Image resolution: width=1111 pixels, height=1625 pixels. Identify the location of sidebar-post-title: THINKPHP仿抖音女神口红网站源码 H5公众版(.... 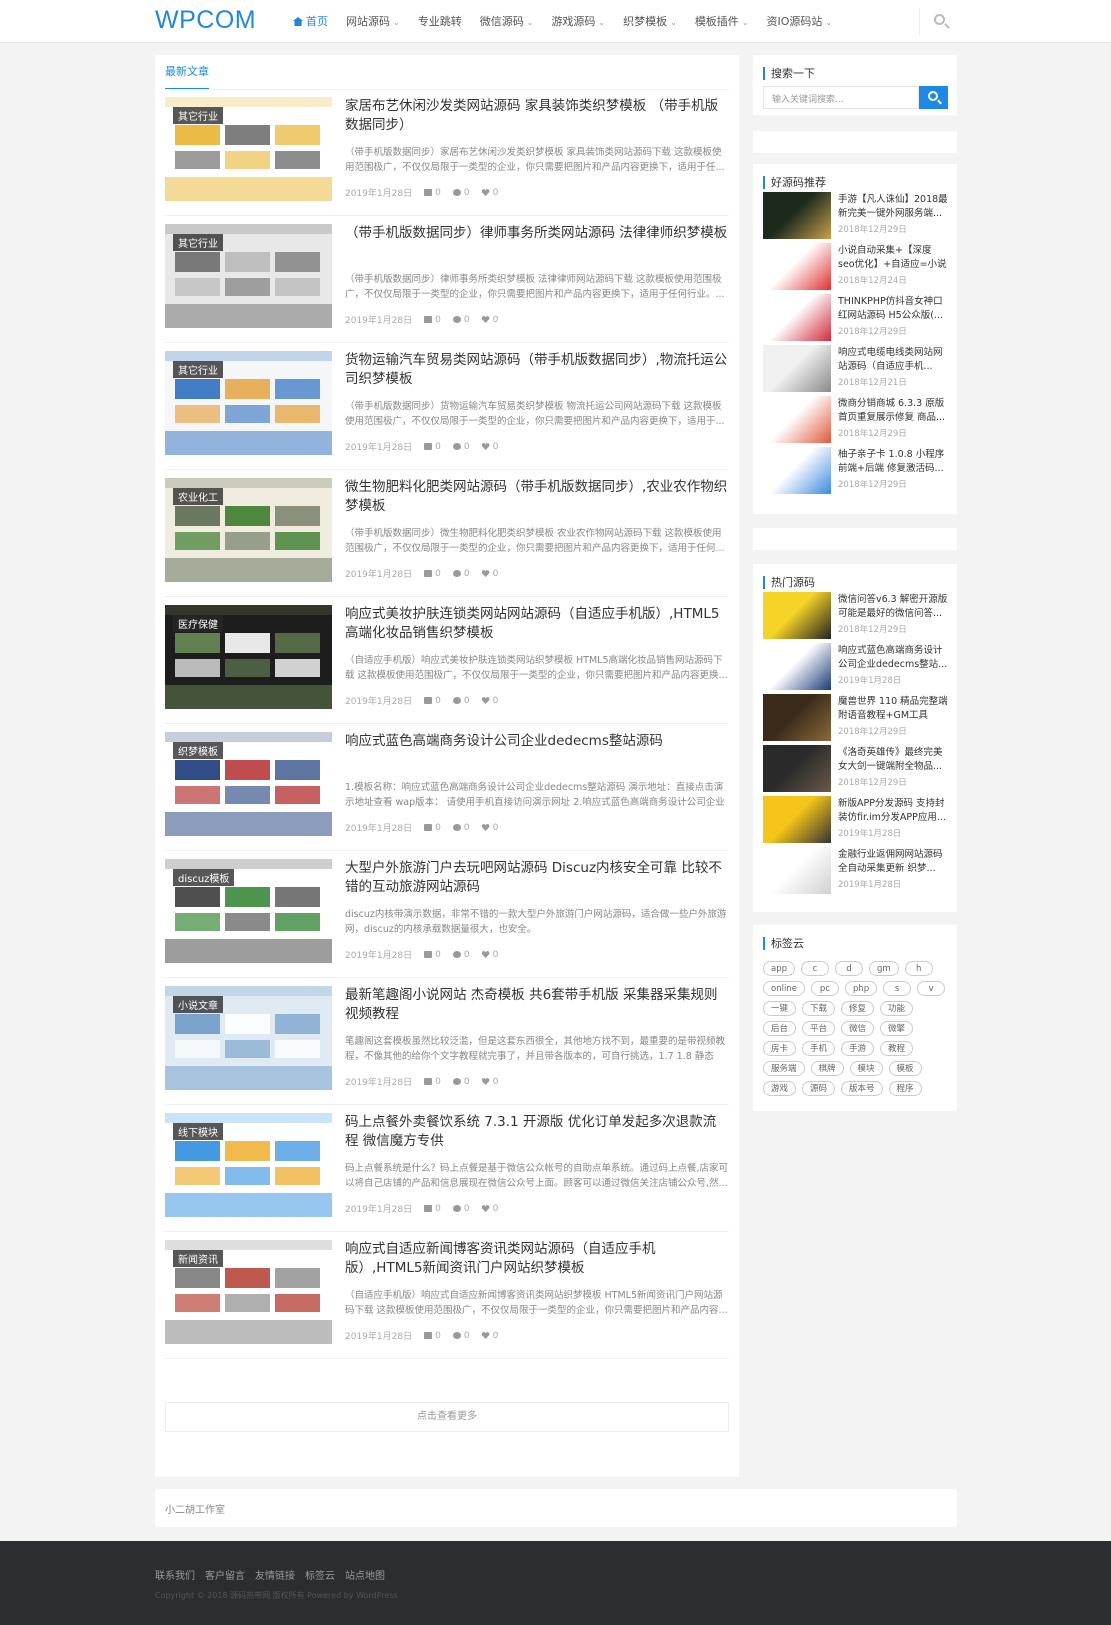
(893, 309).